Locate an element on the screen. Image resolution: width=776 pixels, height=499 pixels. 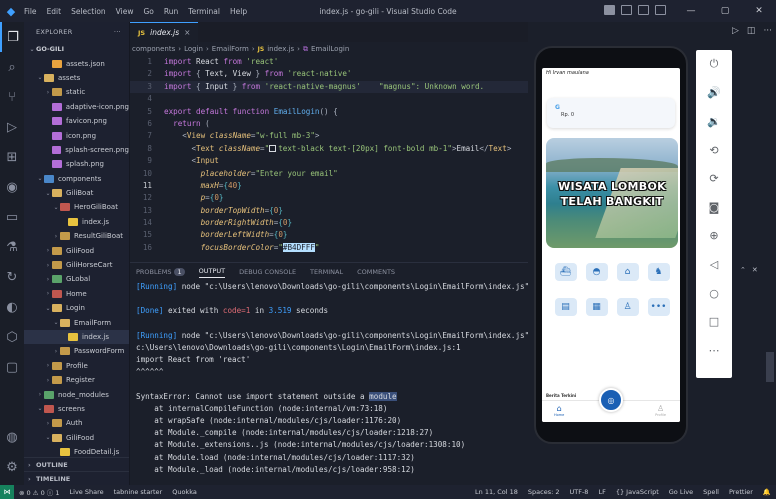
tree-item: ⌄ assets is located at coordinates (76, 78).